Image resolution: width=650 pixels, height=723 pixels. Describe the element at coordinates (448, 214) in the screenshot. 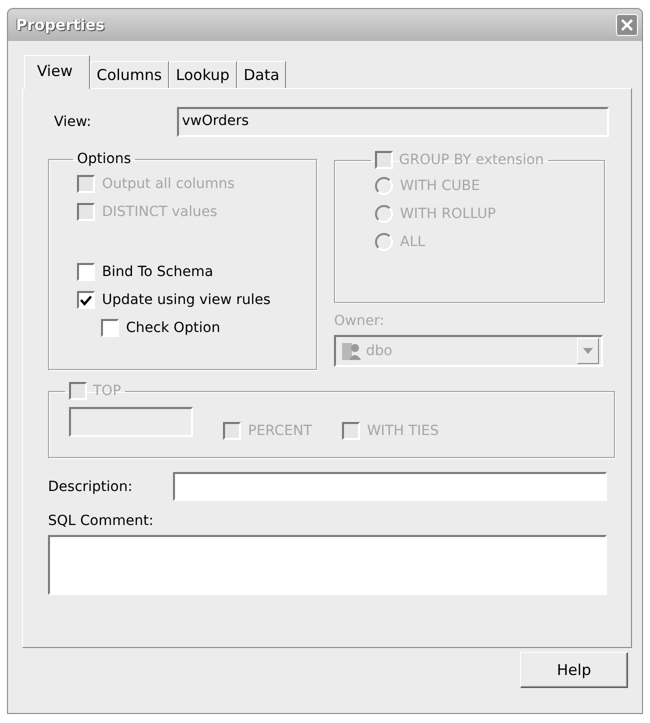

I see `radio-label: WITH ROLLUP` at that location.